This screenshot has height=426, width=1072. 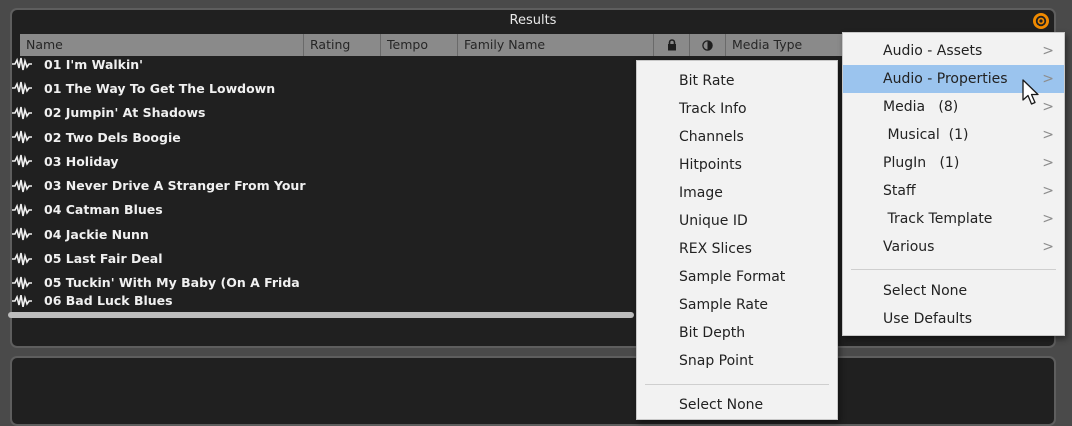 What do you see at coordinates (93, 64) in the screenshot?
I see `item-title: 01 I'm Walkin'` at bounding box center [93, 64].